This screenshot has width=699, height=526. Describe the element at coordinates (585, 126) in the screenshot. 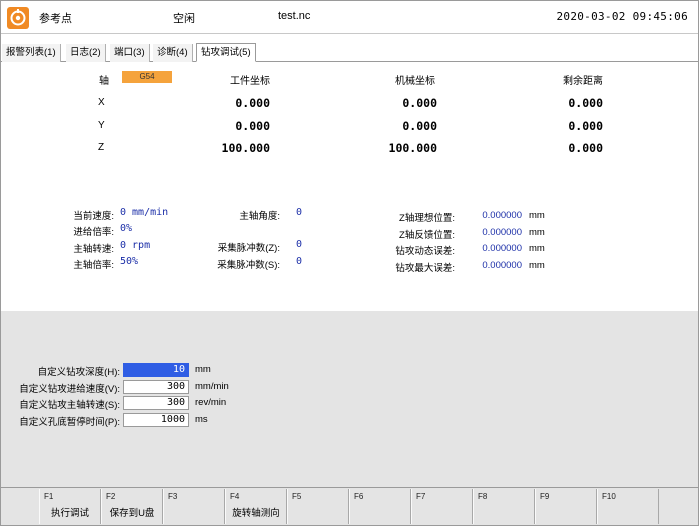

I see `y-remain-distance: 0.000` at that location.